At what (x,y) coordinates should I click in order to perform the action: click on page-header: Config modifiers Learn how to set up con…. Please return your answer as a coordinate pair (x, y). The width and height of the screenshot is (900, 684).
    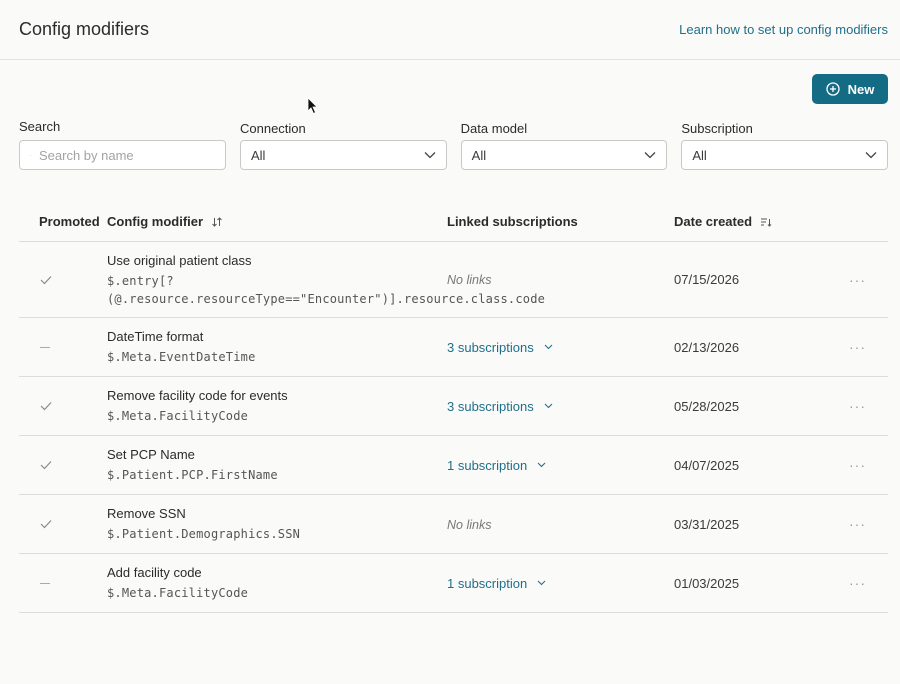
    Looking at the image, I should click on (450, 30).